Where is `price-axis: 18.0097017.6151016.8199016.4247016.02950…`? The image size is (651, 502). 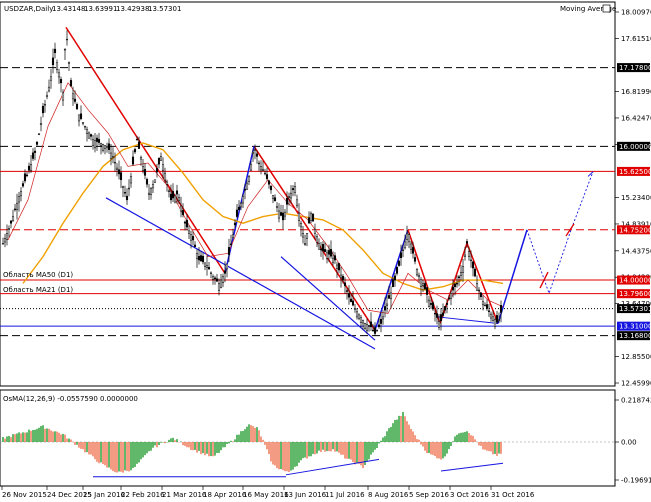
price-axis: 18.0097017.6151016.8199016.4247016.02950… is located at coordinates (633, 198).